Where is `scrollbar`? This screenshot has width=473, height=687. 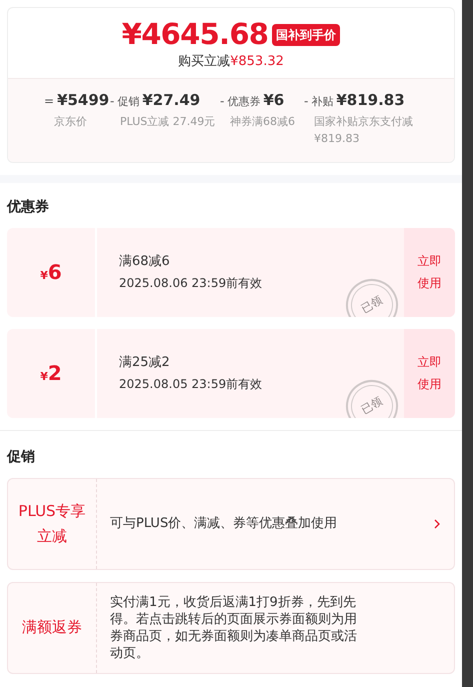 scrollbar is located at coordinates (467, 343).